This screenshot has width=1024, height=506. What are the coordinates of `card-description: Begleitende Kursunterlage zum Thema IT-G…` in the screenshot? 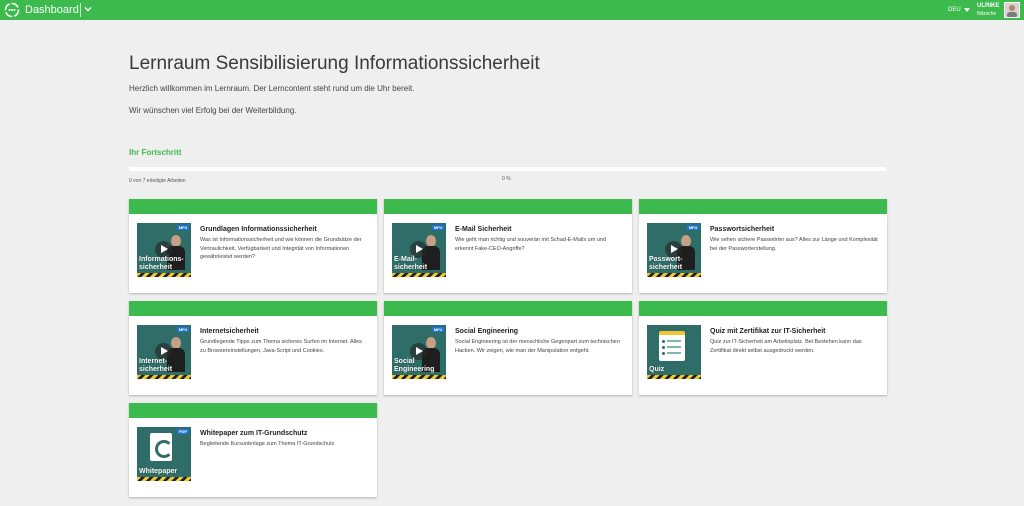 It's located at (267, 444).